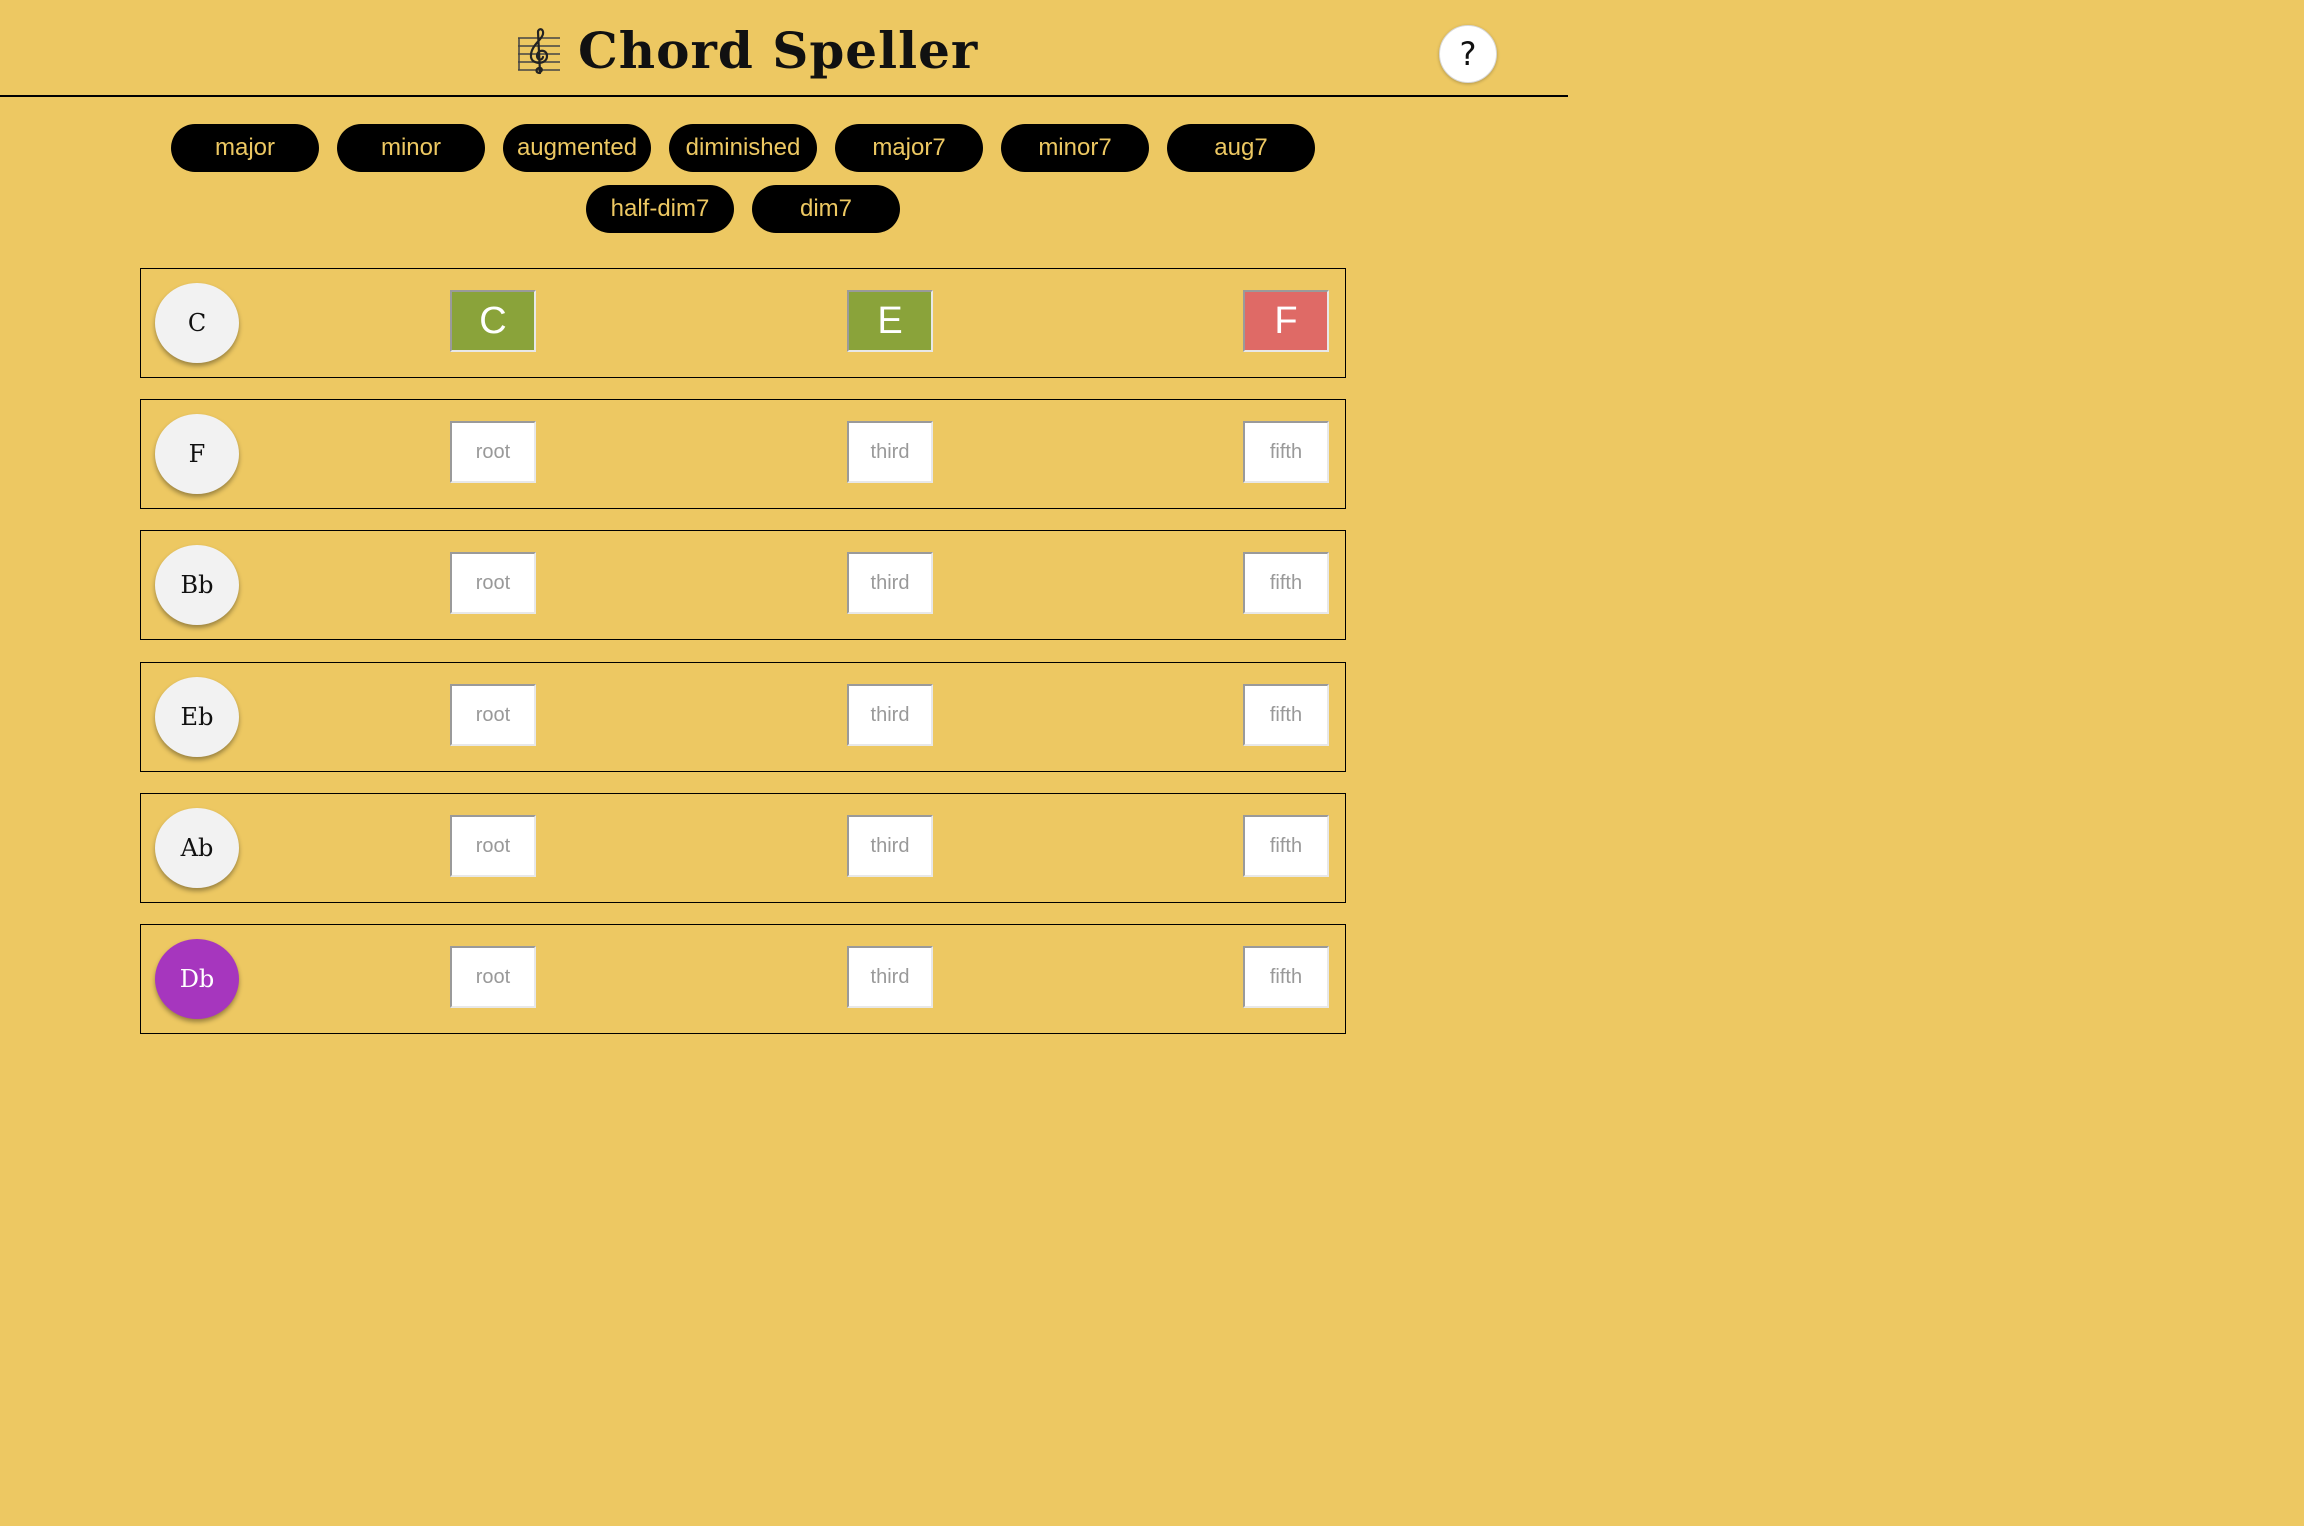 The image size is (2304, 1526). I want to click on chord-row-f: F root third fifth, so click(743, 454).